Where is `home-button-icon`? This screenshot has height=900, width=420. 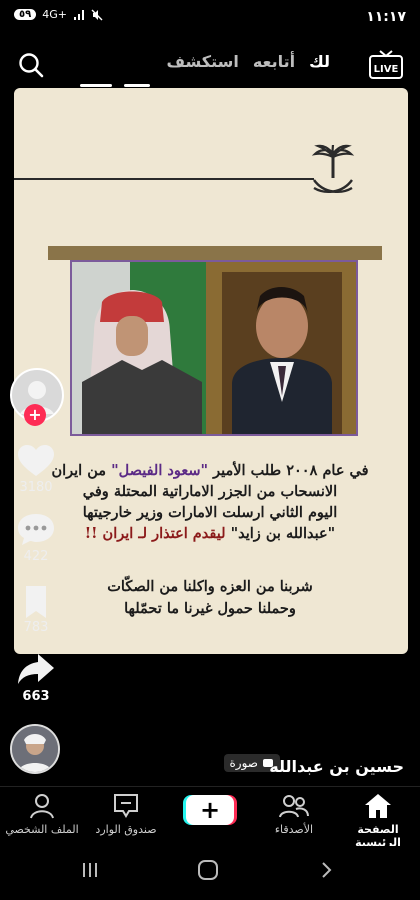
home-button-icon is located at coordinates (208, 870).